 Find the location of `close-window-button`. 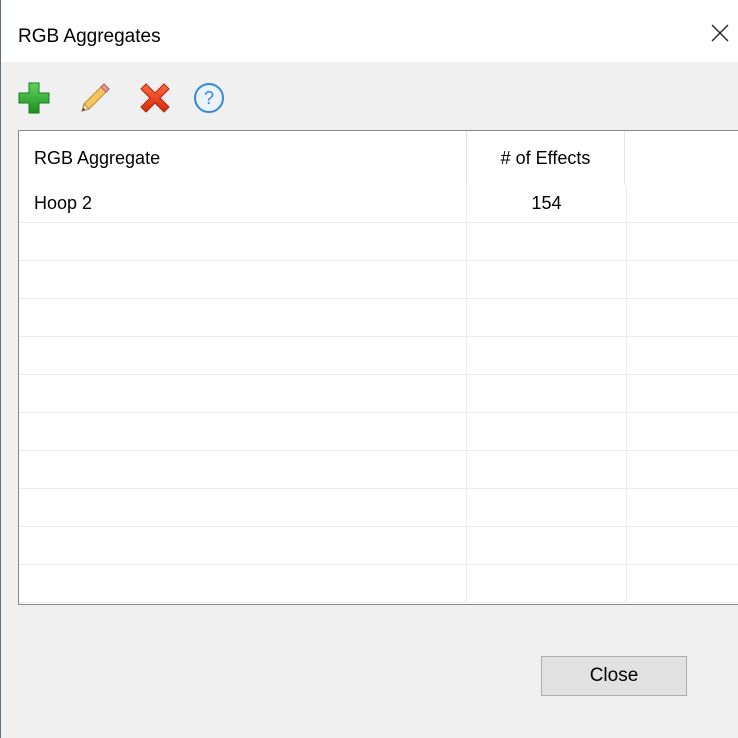

close-window-button is located at coordinates (719, 33).